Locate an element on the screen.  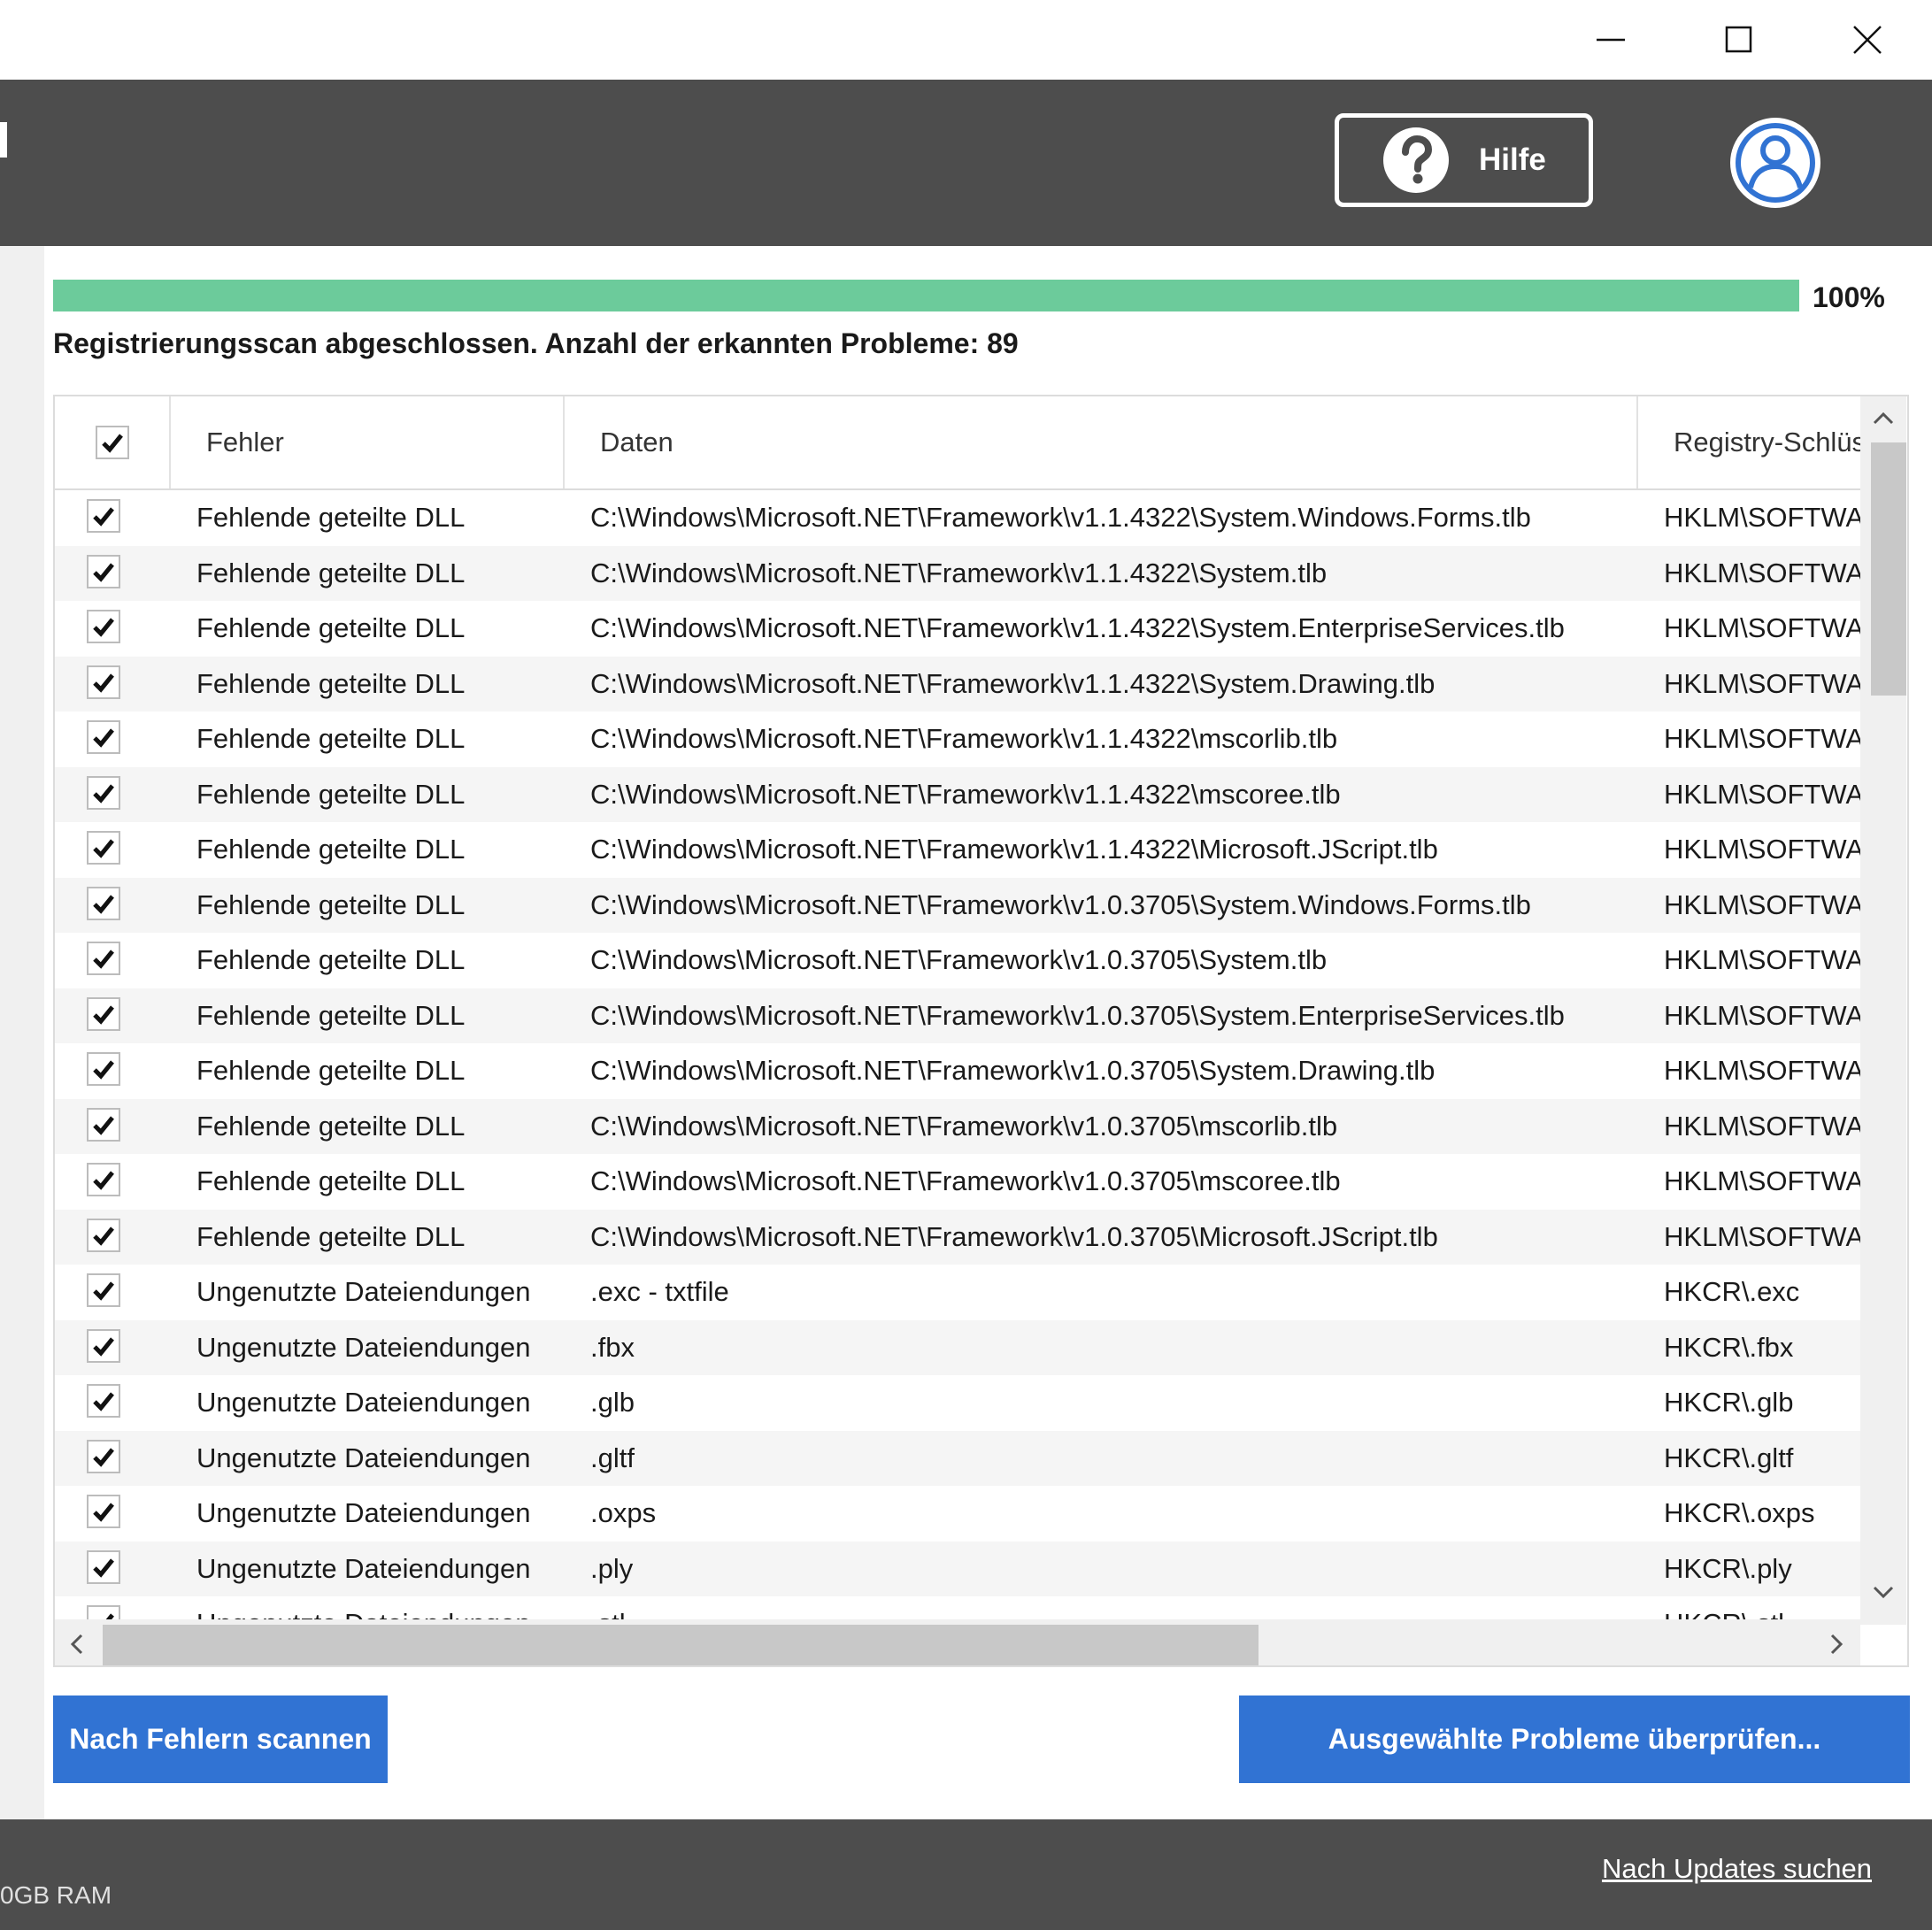
vertical-scrollbar is located at coordinates (1883, 1010).